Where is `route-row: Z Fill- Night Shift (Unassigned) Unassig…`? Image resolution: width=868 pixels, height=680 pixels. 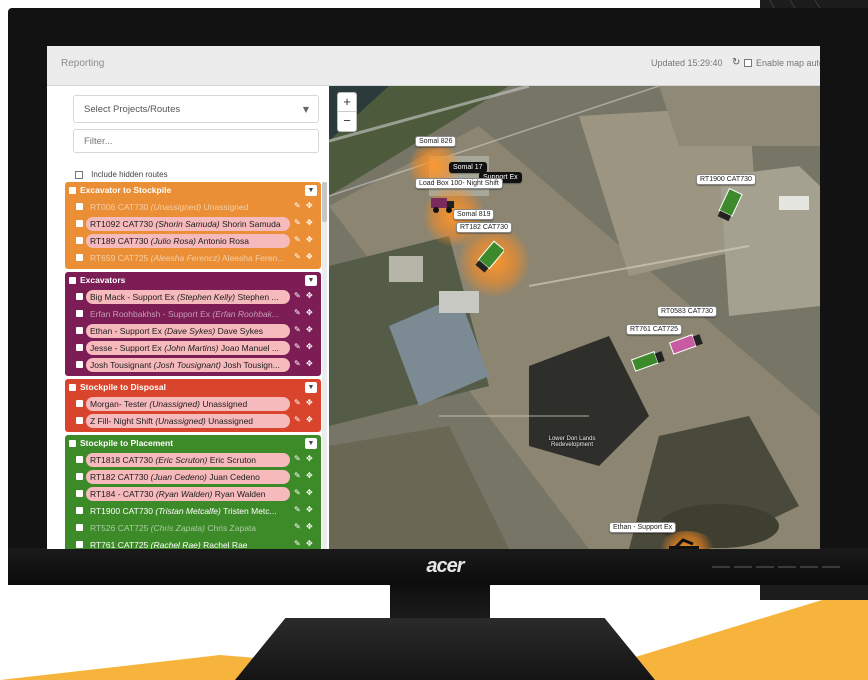 route-row: Z Fill- Night Shift (Unassigned) Unassig… is located at coordinates (193, 421).